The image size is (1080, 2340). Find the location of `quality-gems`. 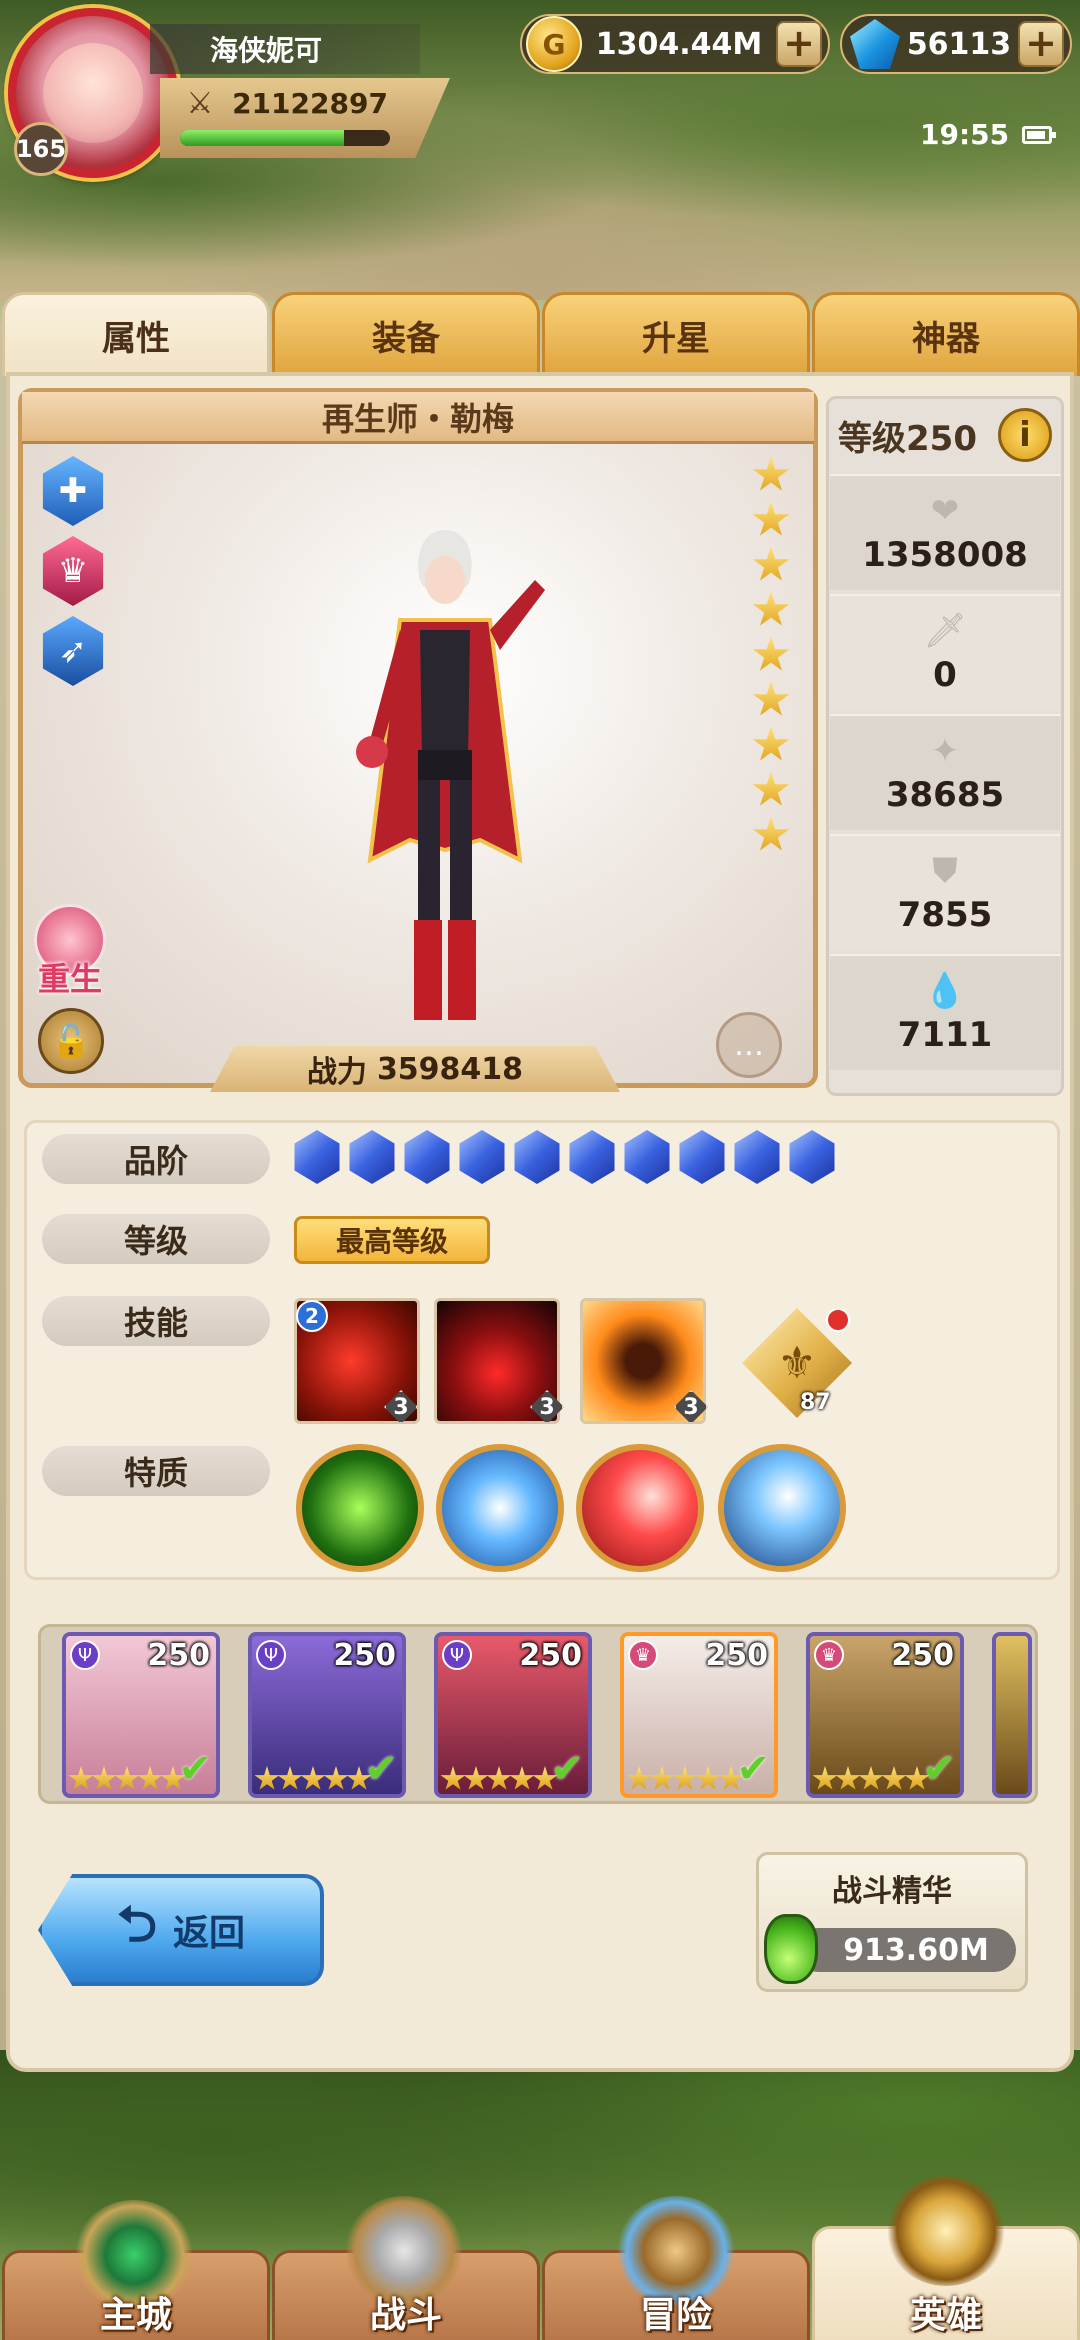

quality-gems is located at coordinates (564, 1157).